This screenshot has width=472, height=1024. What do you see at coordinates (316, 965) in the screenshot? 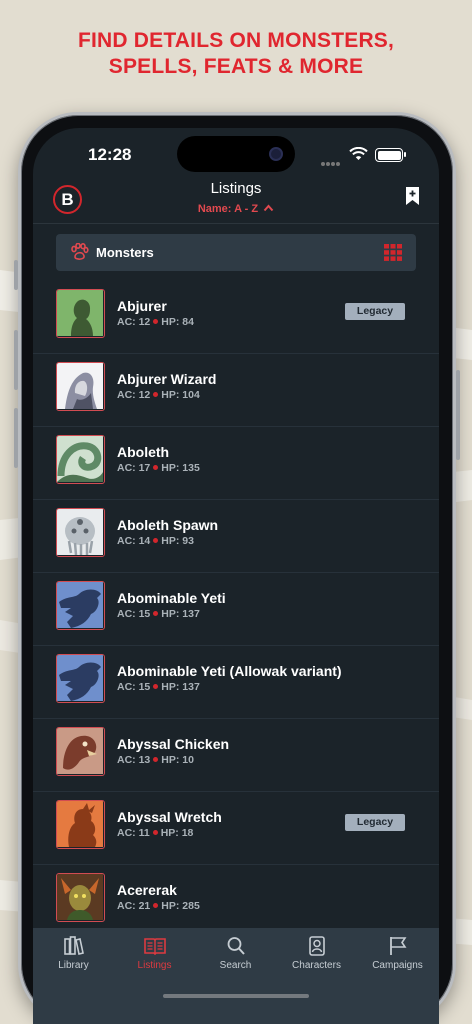
I see `tab-label: Characters` at bounding box center [316, 965].